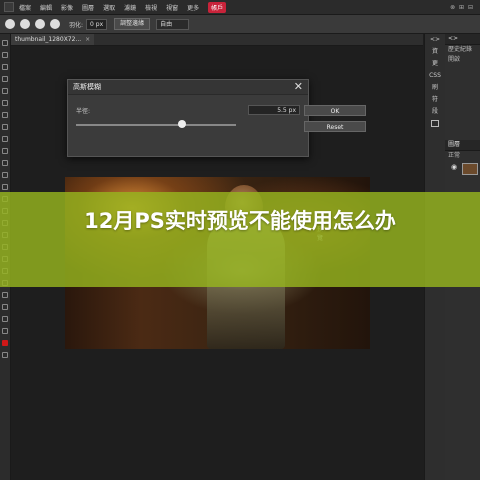 The height and width of the screenshot is (480, 480). Describe the element at coordinates (240, 221) in the screenshot. I see `banner-title: 12月PS实时预览不能使用怎么办` at that location.